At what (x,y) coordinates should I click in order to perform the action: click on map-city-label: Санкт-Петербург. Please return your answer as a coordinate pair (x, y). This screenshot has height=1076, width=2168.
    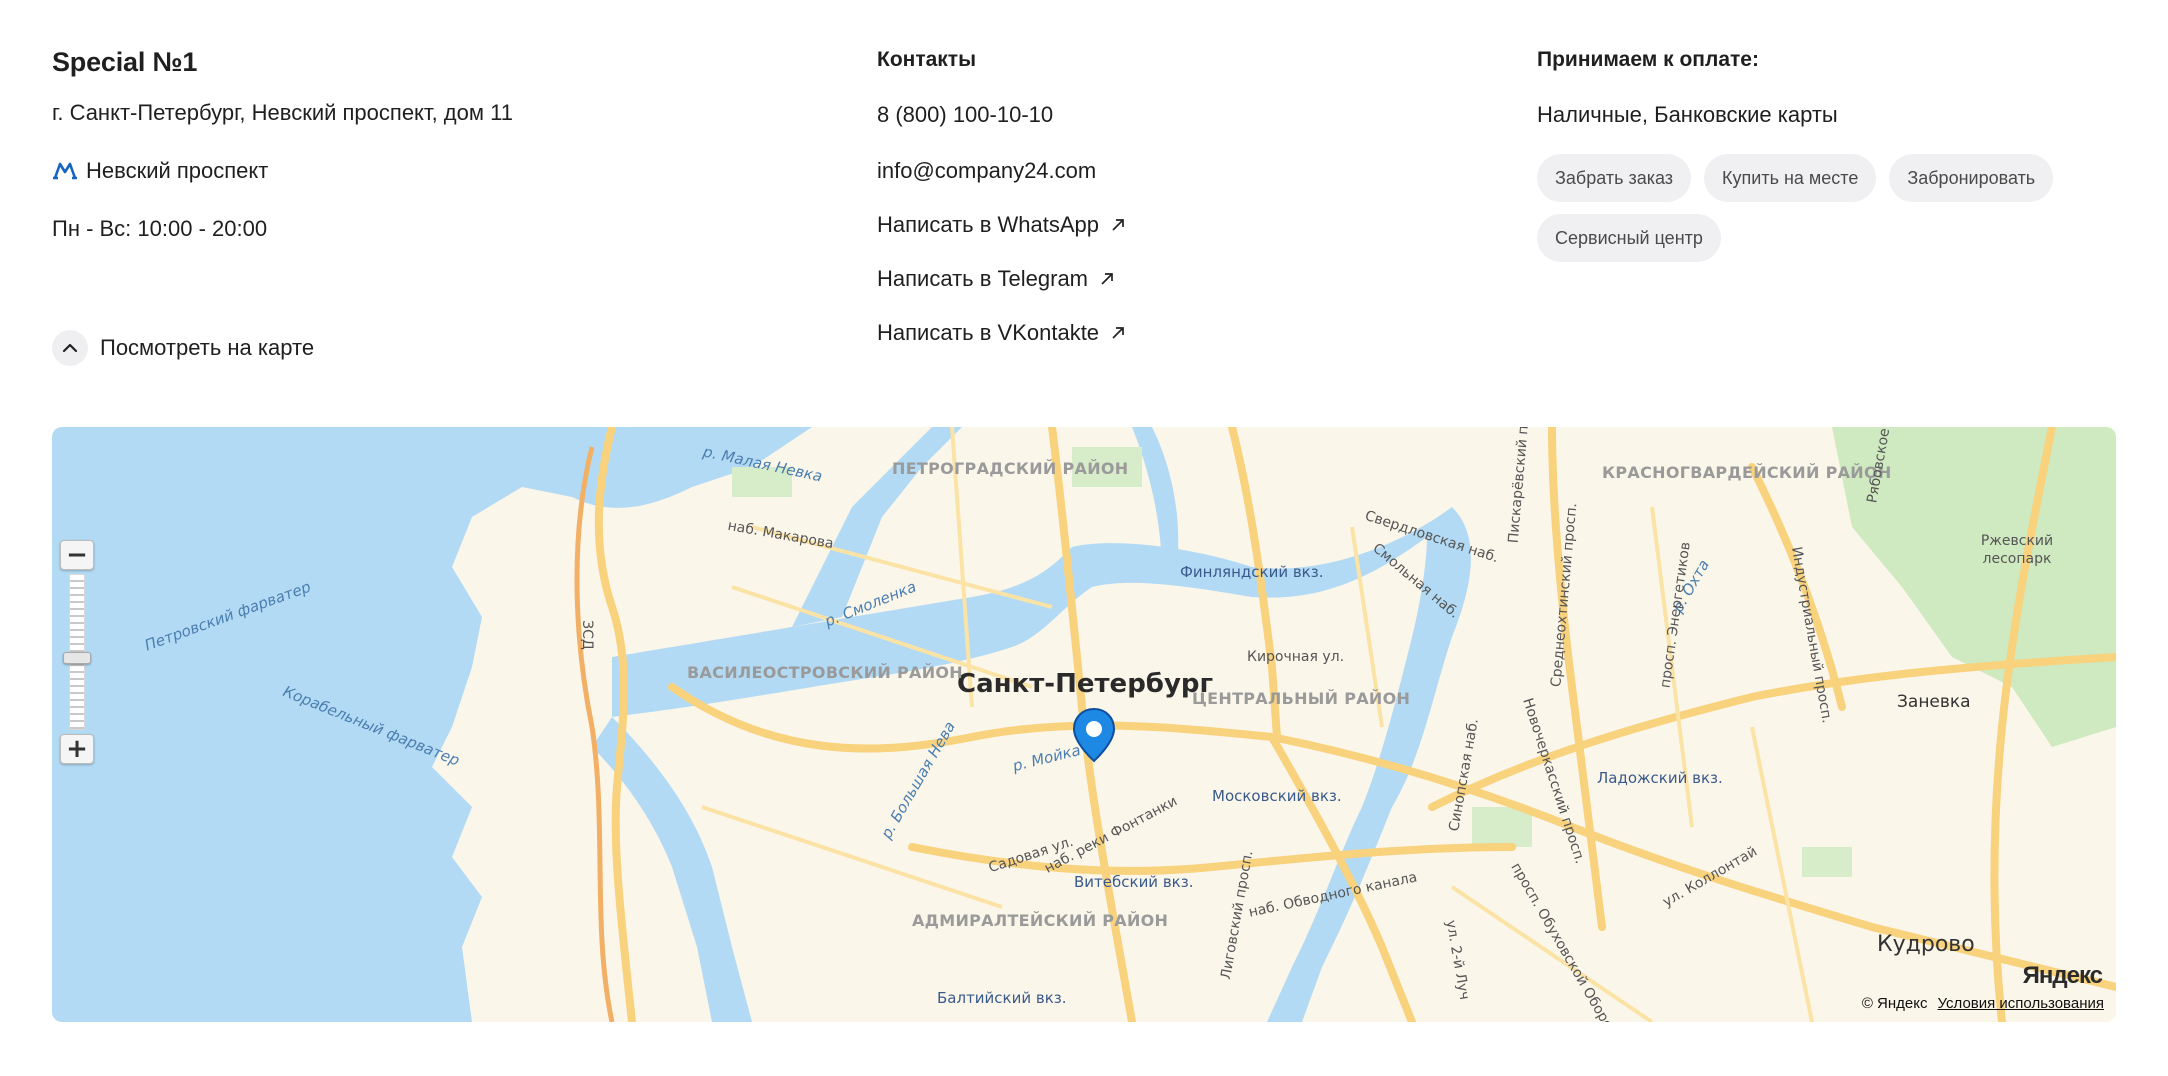
    Looking at the image, I should click on (1085, 684).